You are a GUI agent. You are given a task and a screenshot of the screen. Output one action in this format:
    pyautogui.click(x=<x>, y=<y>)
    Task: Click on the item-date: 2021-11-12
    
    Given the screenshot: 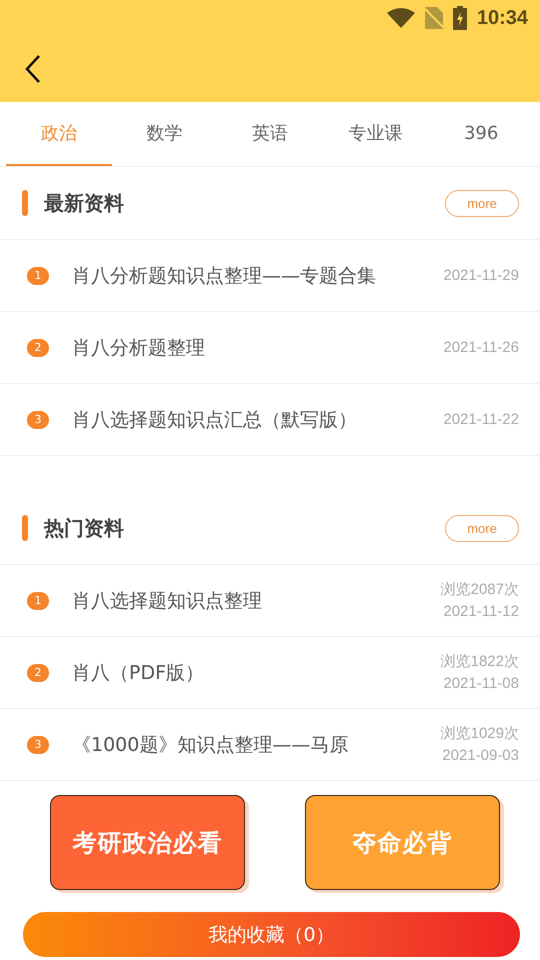 What is the action you would take?
    pyautogui.click(x=481, y=612)
    